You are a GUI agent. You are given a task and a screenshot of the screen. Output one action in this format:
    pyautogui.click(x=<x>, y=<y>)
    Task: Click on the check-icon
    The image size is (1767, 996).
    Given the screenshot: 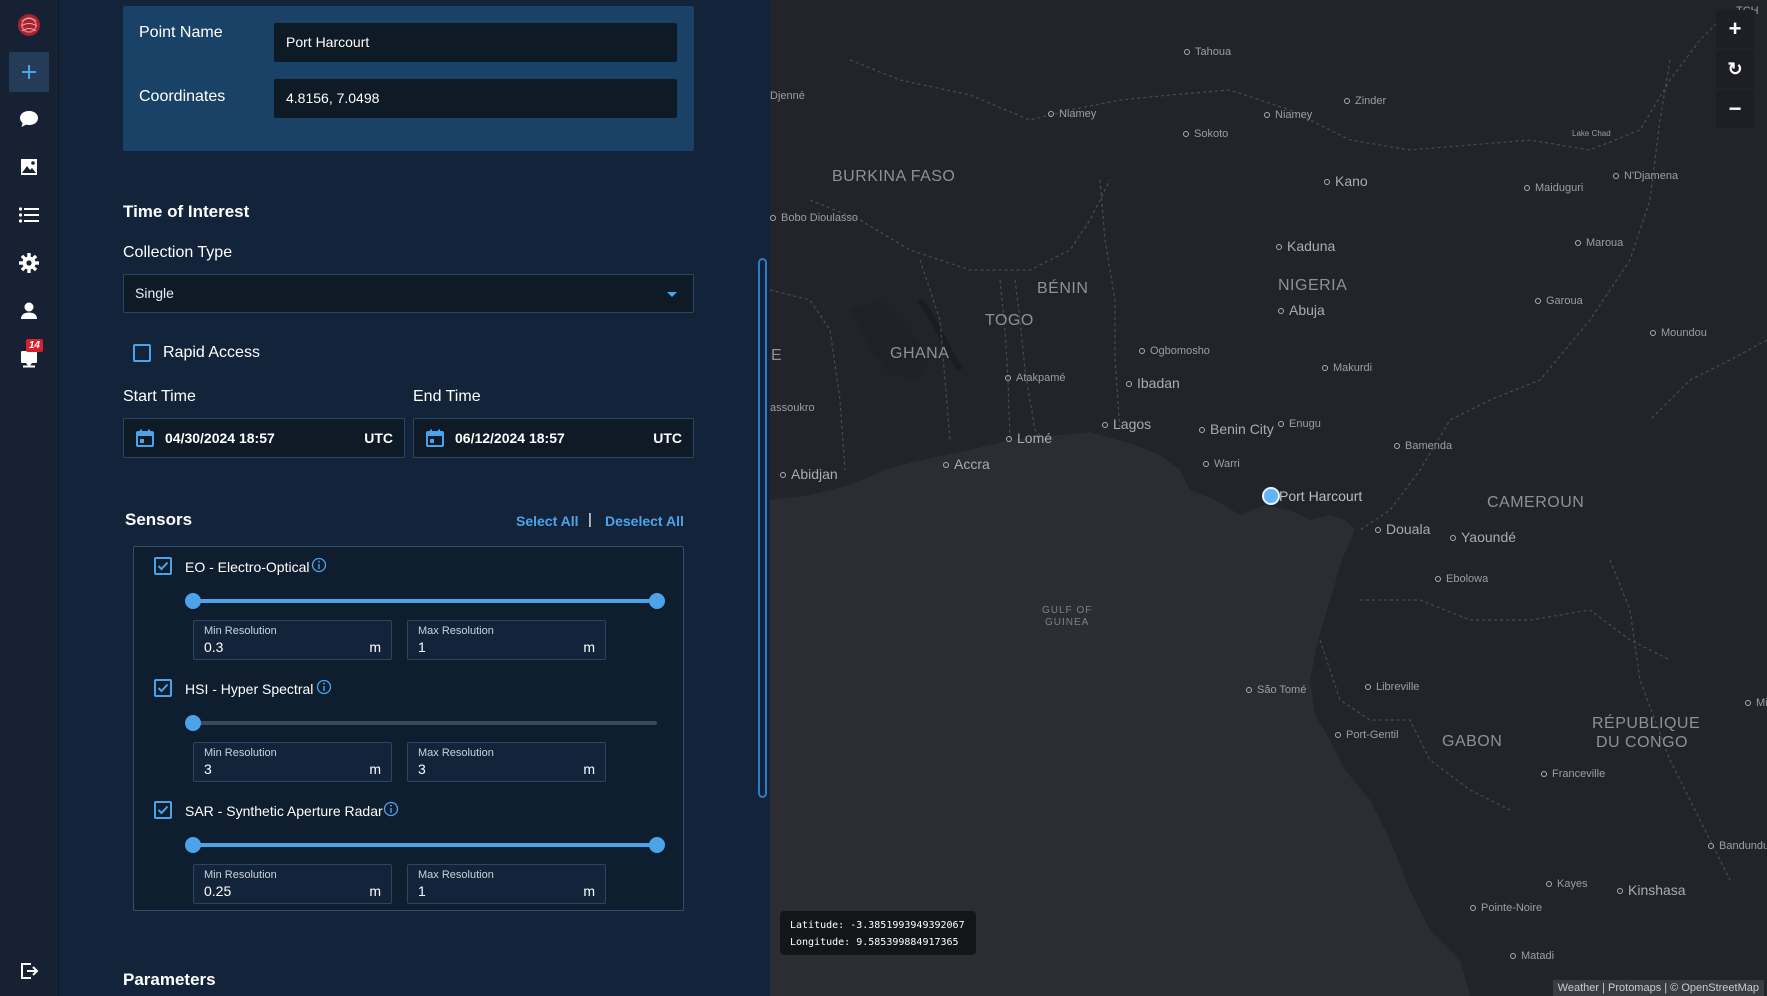 What is the action you would take?
    pyautogui.click(x=163, y=688)
    